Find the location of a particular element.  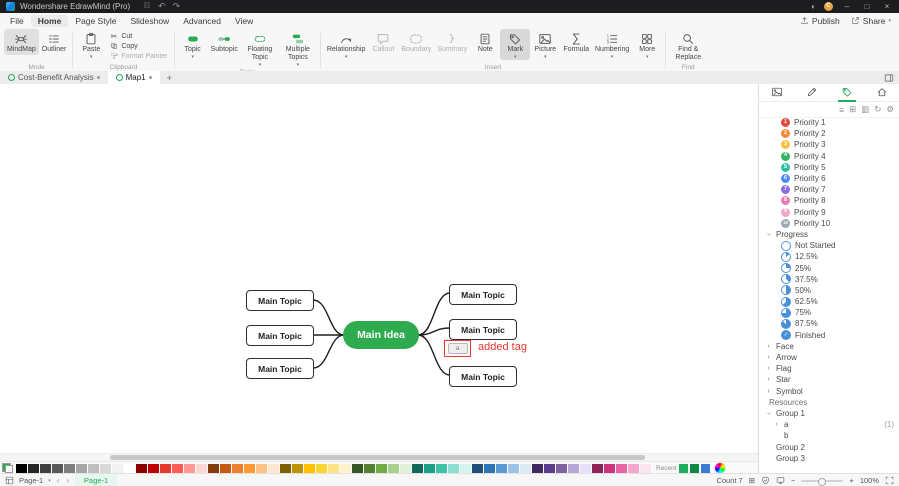

progress-section-header: › Progress is located at coordinates (829, 234).